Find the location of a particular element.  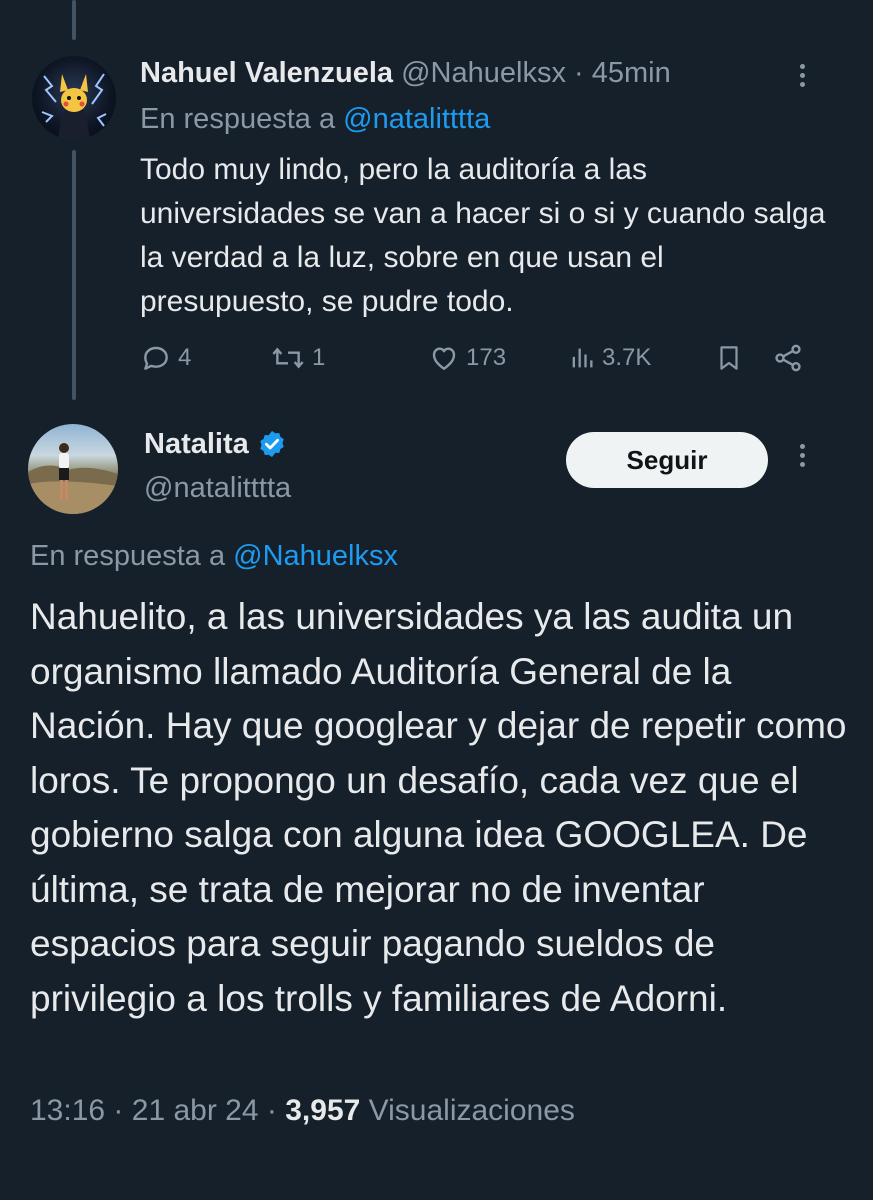

tweet-header: Nahuel Valenzuela @Nahuelksx · 45min is located at coordinates (405, 73).